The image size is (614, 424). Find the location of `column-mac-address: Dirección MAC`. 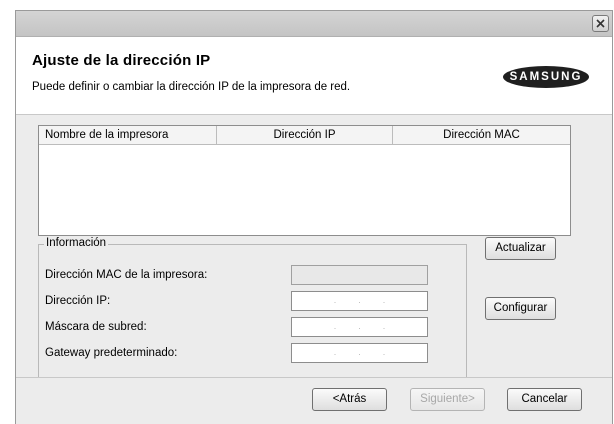

column-mac-address: Dirección MAC is located at coordinates (481, 135).